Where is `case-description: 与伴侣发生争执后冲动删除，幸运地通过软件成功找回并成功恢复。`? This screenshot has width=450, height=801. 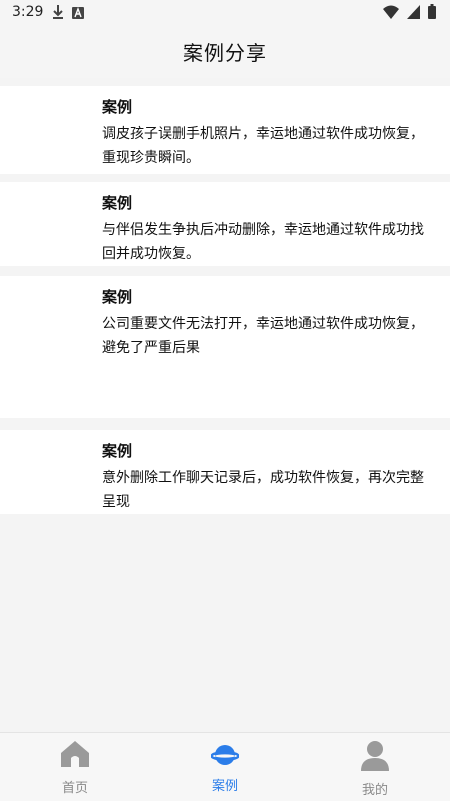 case-description: 与伴侣发生争执后冲动删除，幸运地通过软件成功找回并成功恢复。 is located at coordinates (263, 242).